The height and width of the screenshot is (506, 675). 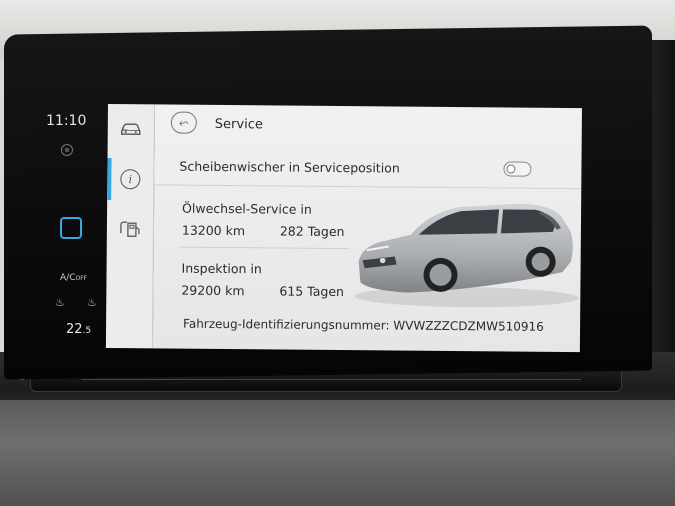 I want to click on fuel-pump-icon, so click(x=130, y=229).